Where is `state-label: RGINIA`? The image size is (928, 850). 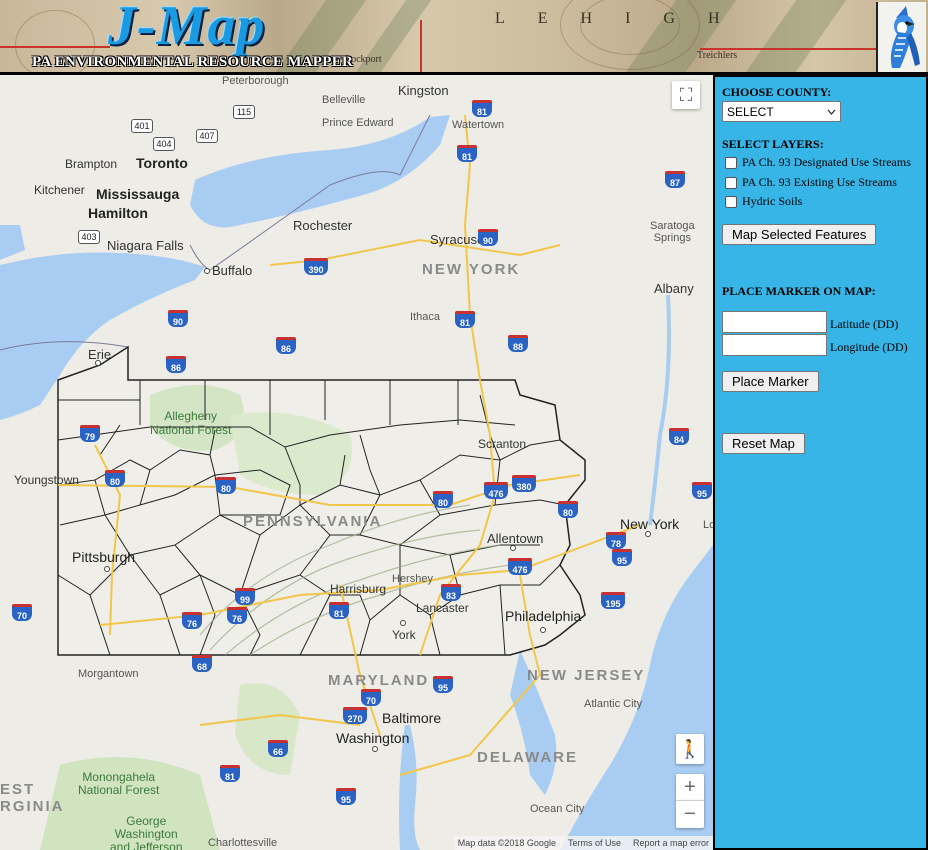
state-label: RGINIA is located at coordinates (32, 806).